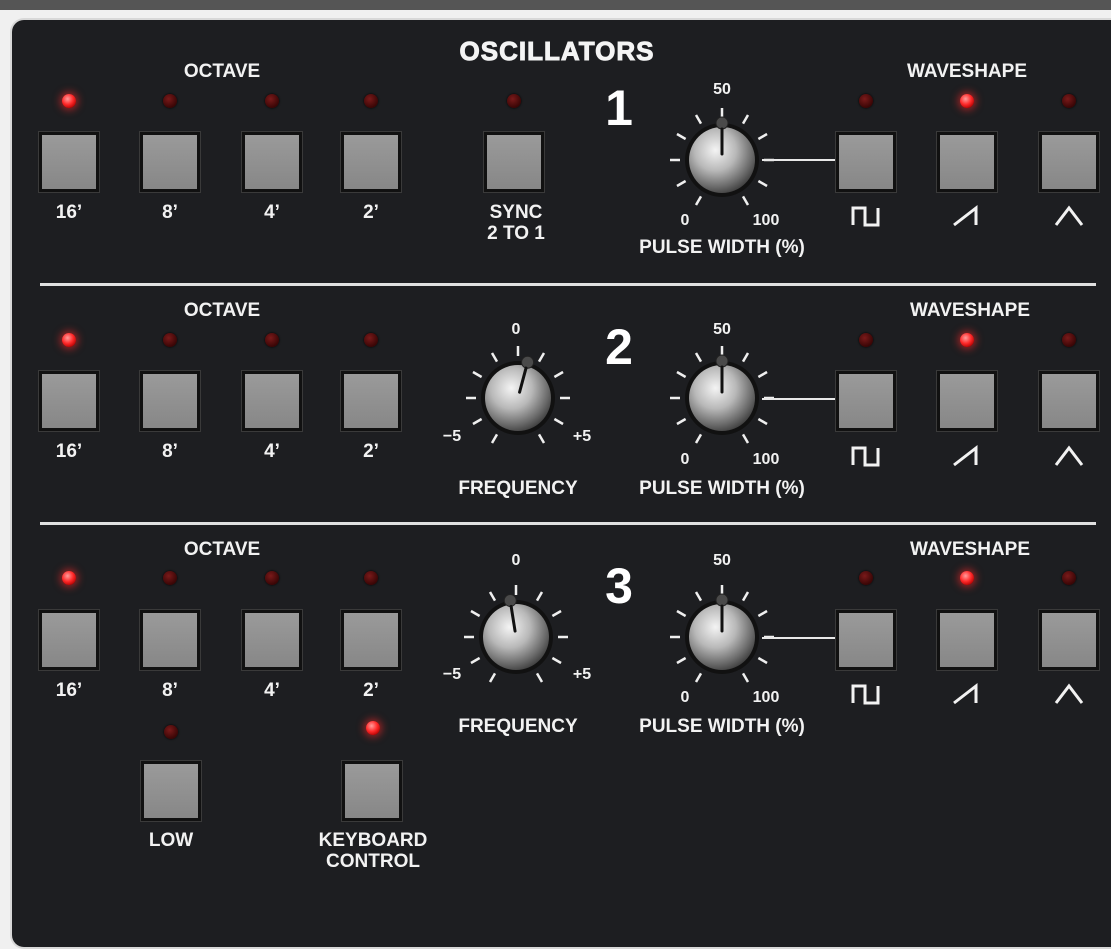  Describe the element at coordinates (452, 436) in the screenshot. I see `frequency-min-tick: −5` at that location.